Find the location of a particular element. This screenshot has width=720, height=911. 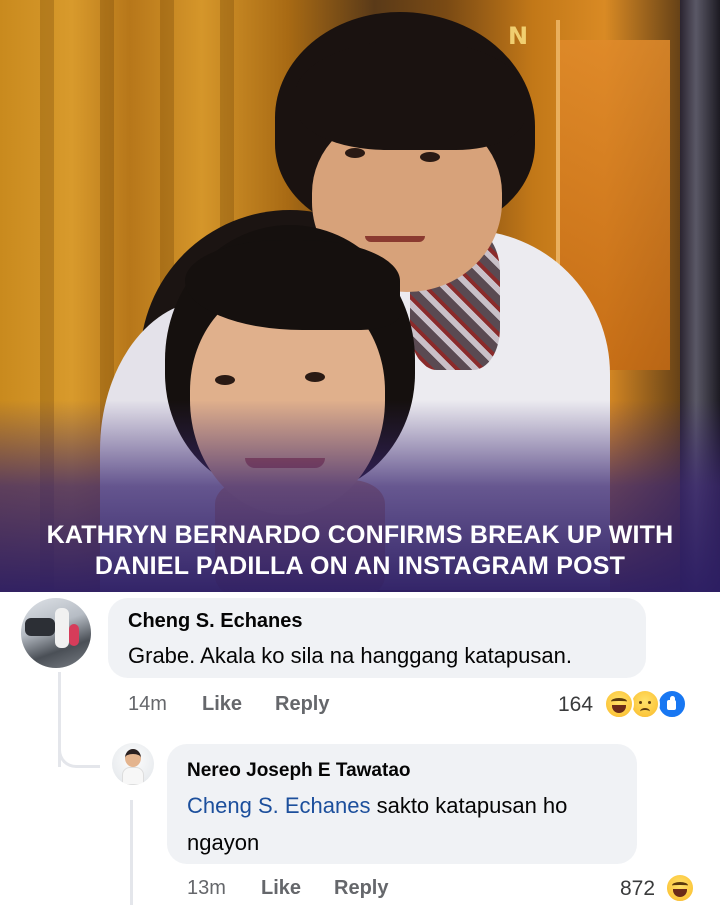

comment-timestamp: 13m is located at coordinates (206, 888).